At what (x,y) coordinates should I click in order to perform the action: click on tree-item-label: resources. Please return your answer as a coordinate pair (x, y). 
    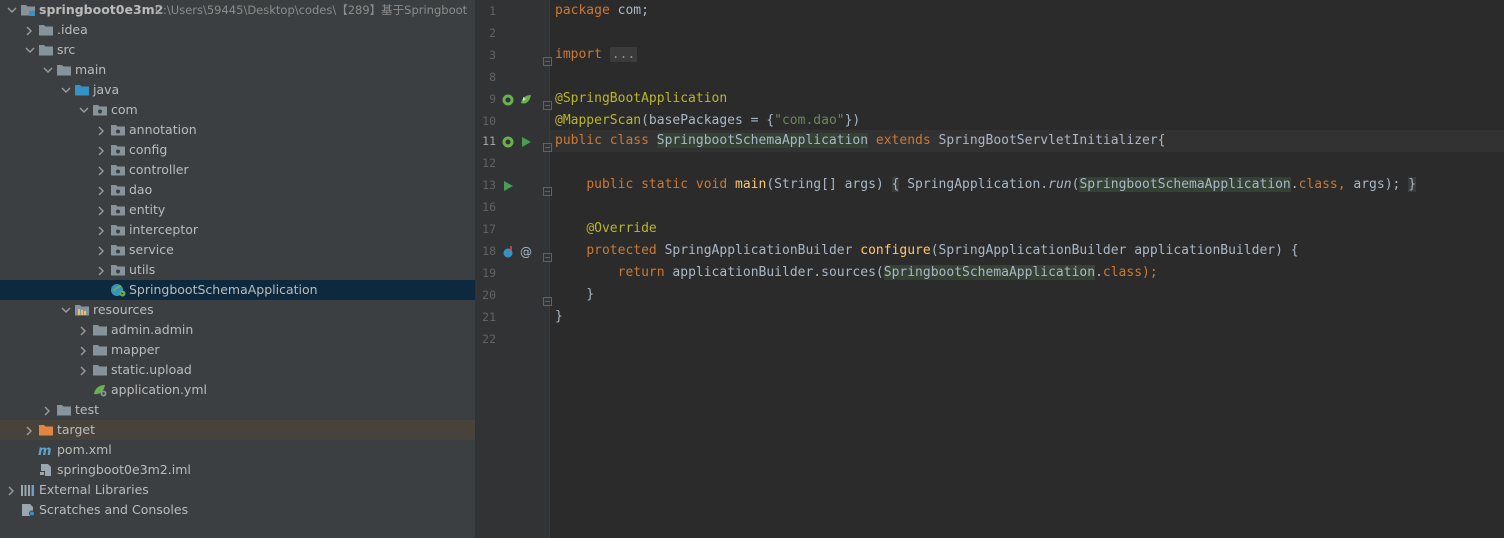
    Looking at the image, I should click on (123, 309).